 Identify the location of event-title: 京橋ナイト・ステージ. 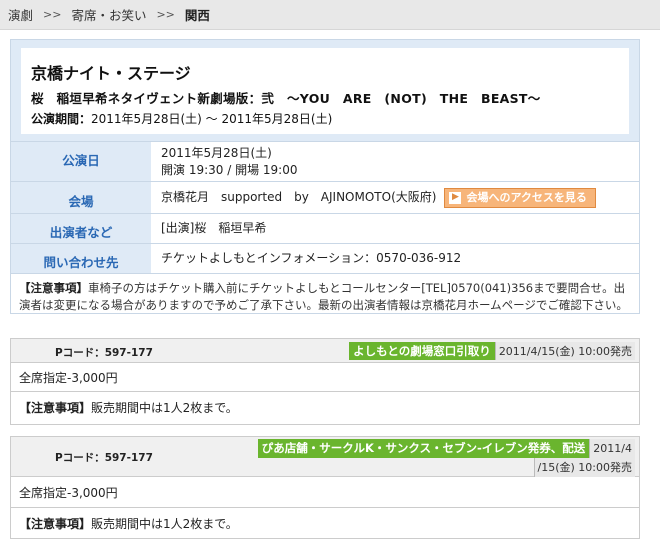
(111, 73).